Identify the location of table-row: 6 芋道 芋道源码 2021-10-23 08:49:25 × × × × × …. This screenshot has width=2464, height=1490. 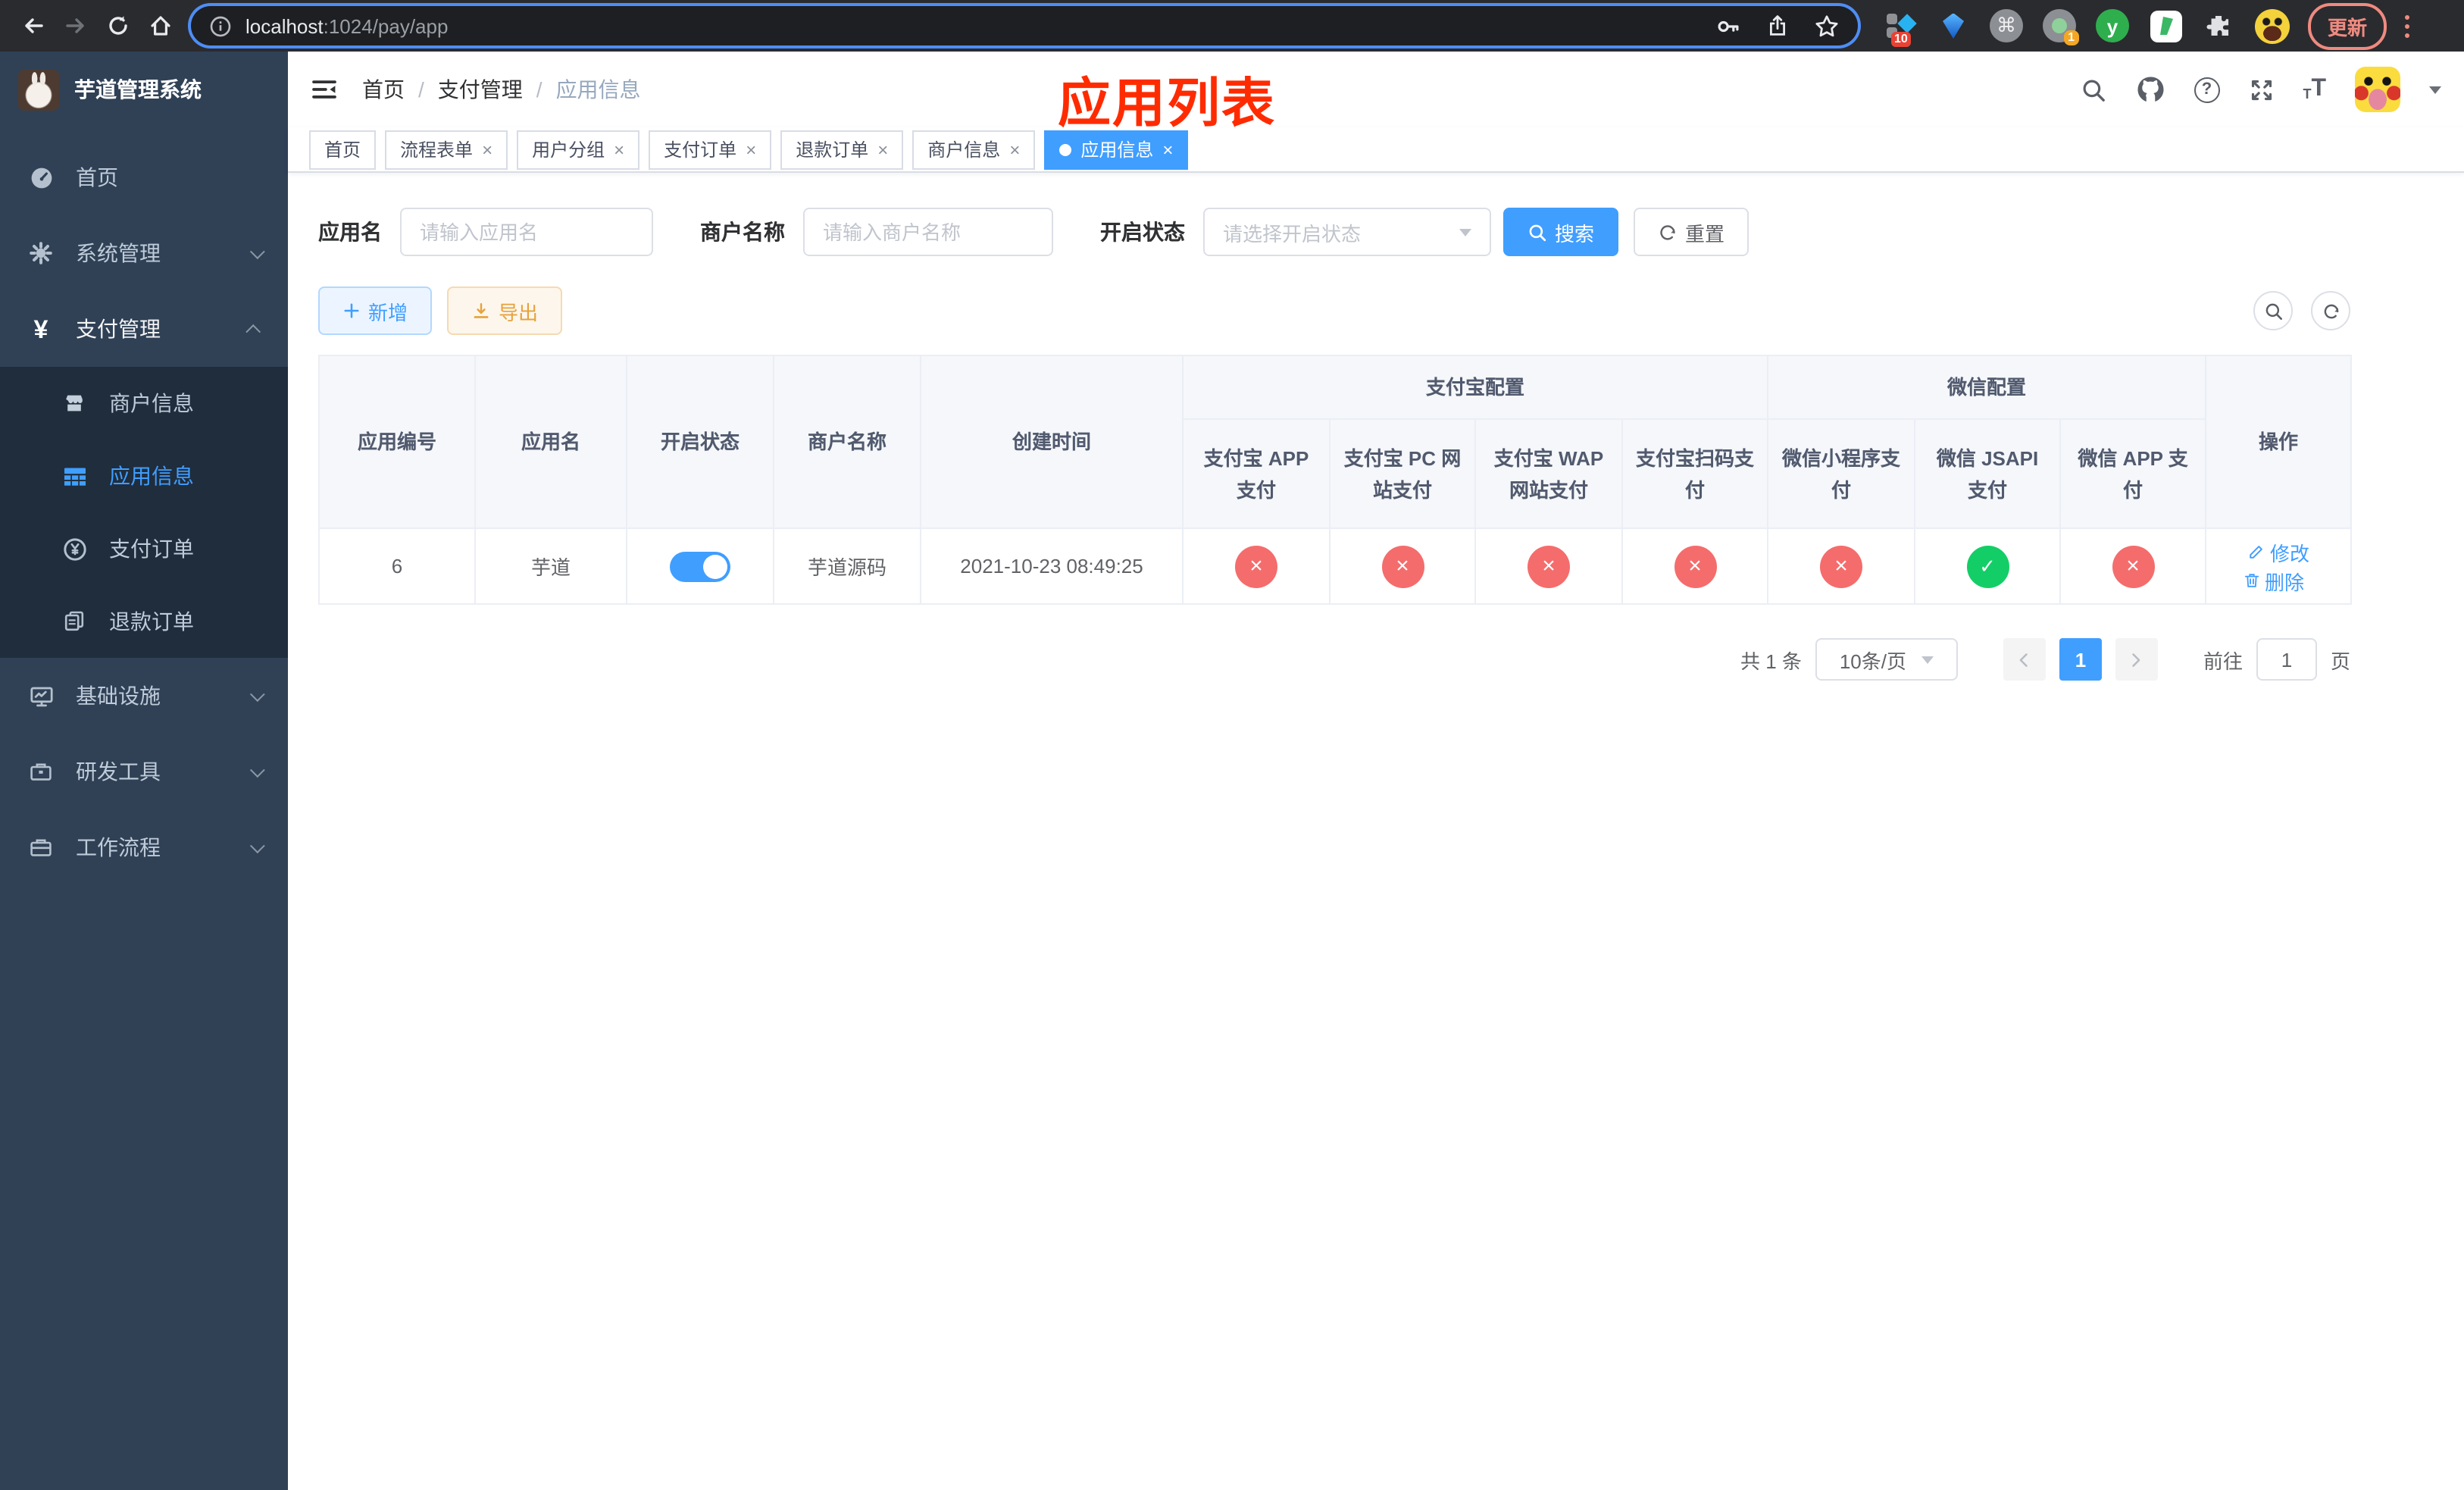
(1335, 566).